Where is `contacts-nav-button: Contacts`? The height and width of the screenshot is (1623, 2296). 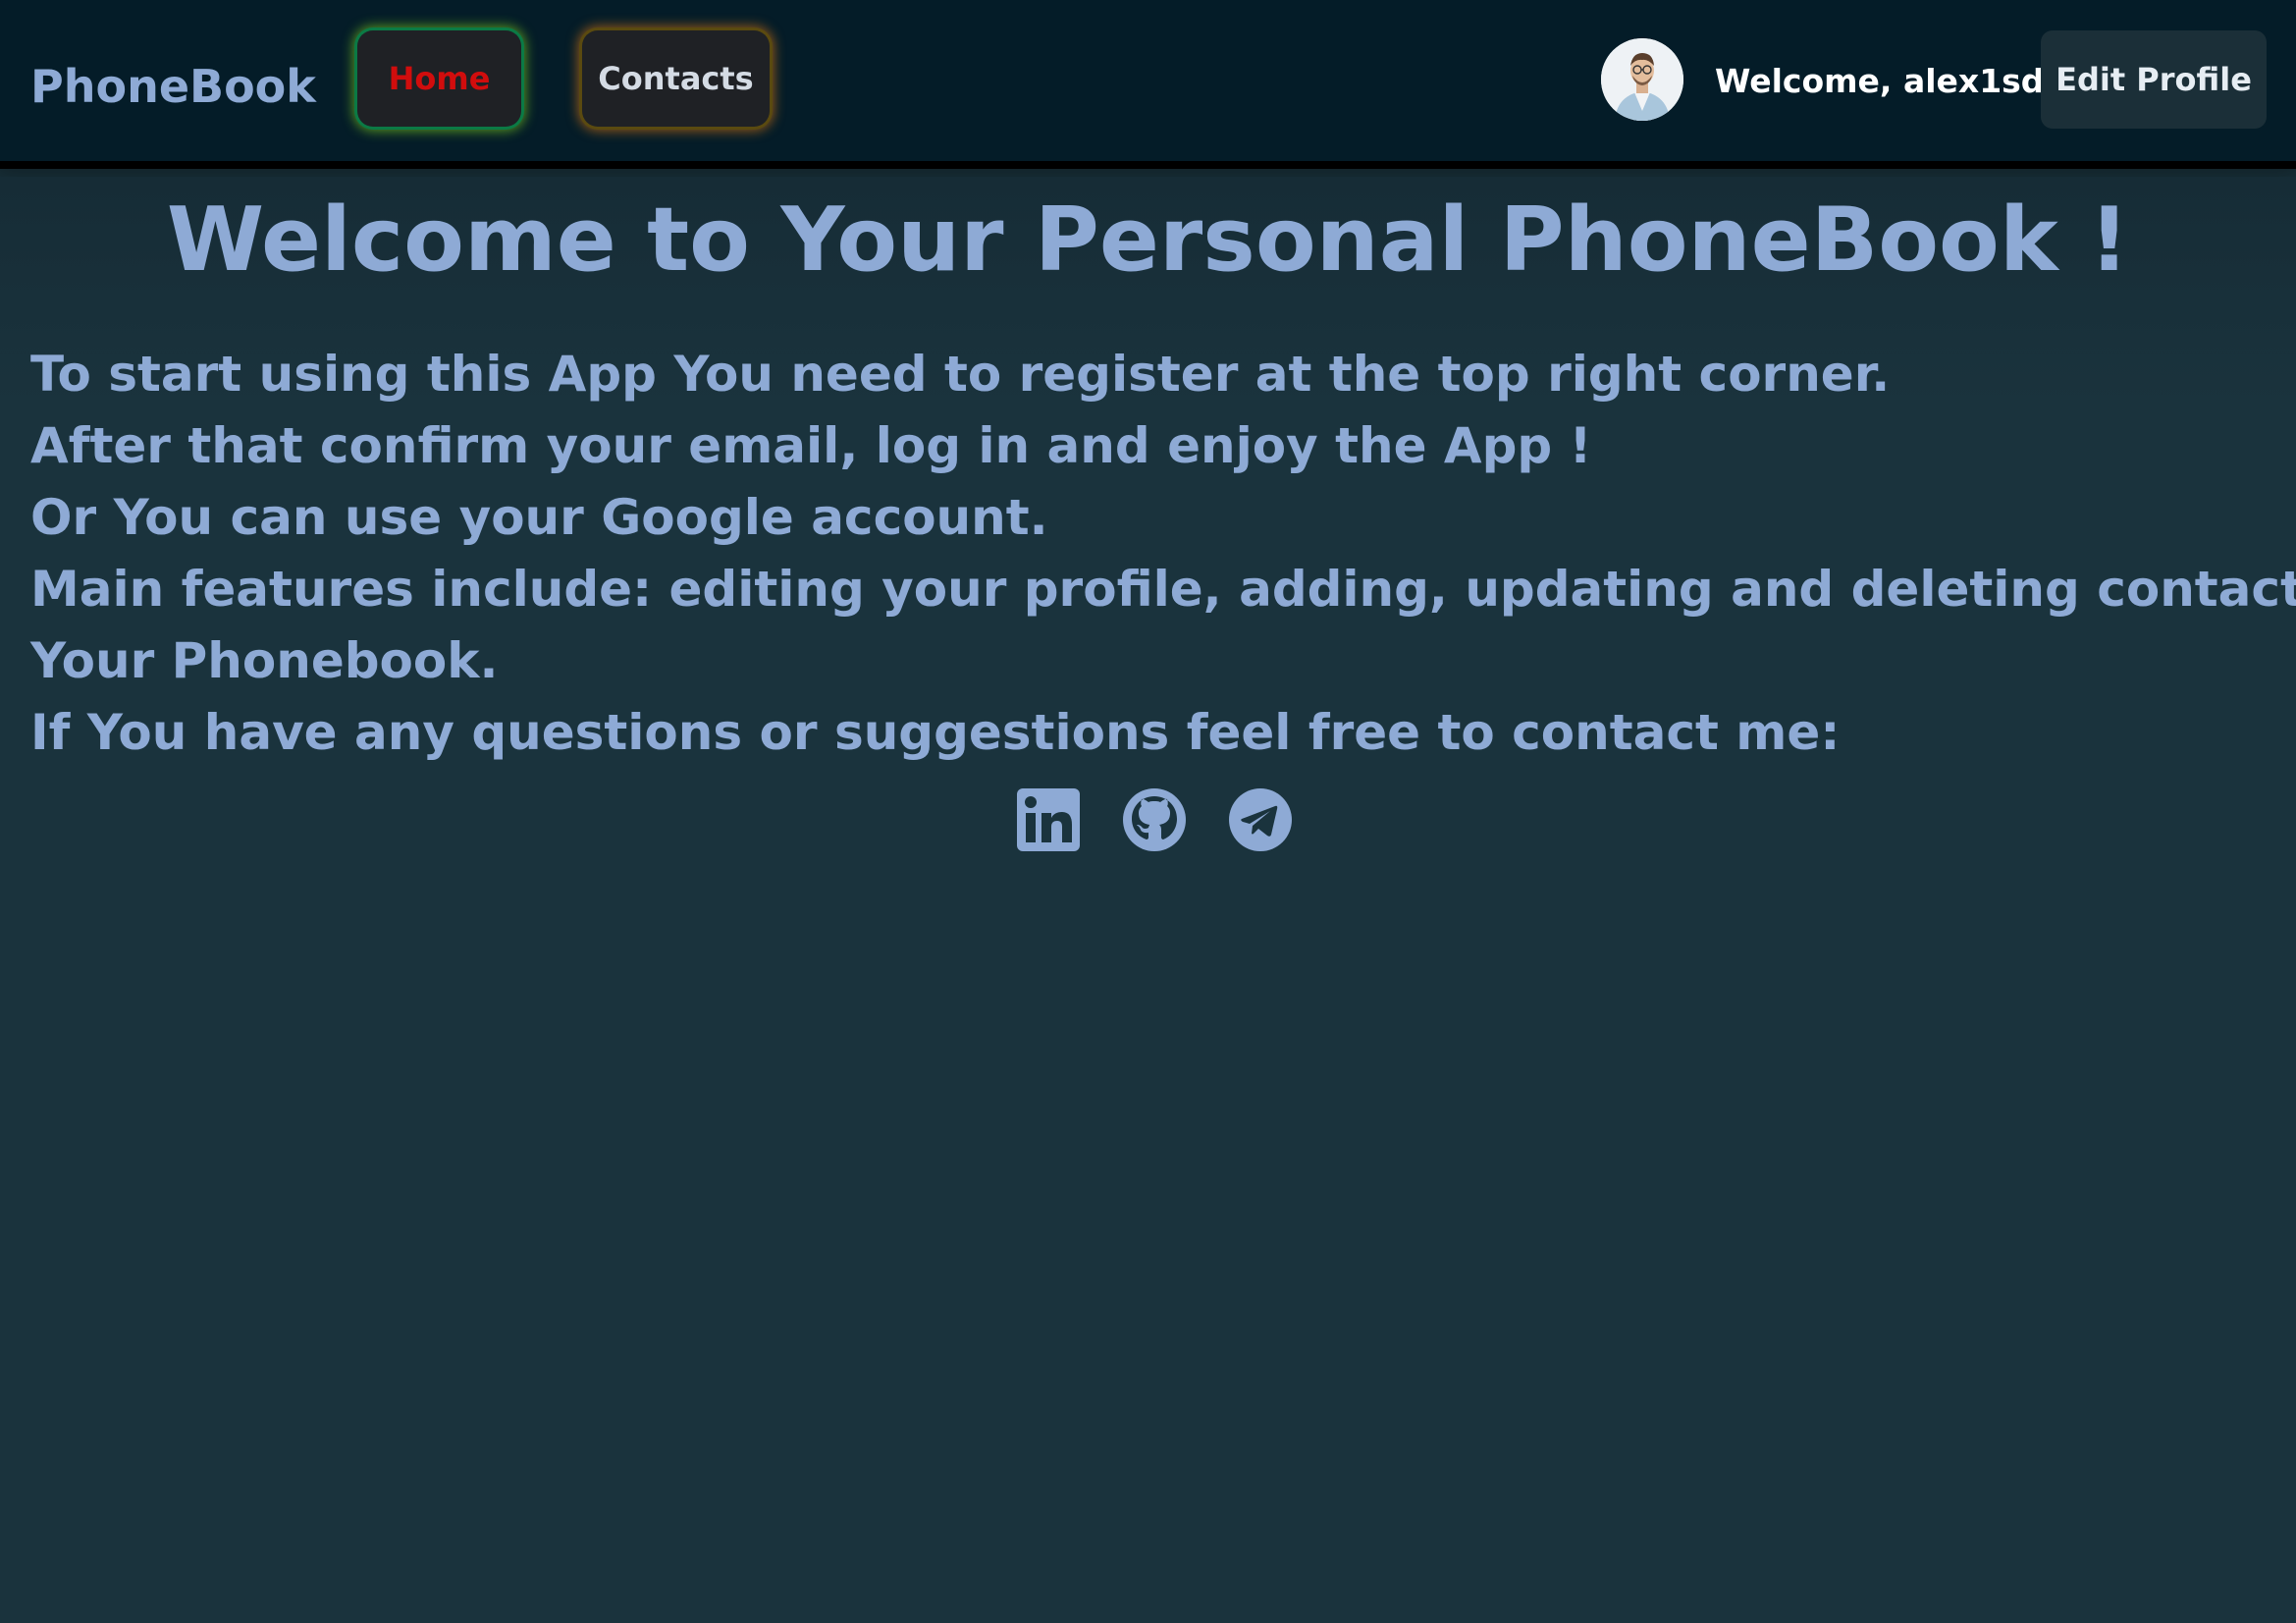 contacts-nav-button: Contacts is located at coordinates (676, 78).